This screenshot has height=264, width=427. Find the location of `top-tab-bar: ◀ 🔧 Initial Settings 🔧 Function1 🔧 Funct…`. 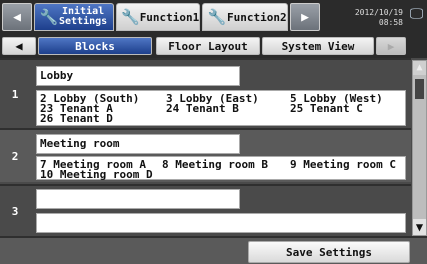

top-tab-bar: ◀ 🔧 Initial Settings 🔧 Function1 🔧 Funct… is located at coordinates (213, 17).